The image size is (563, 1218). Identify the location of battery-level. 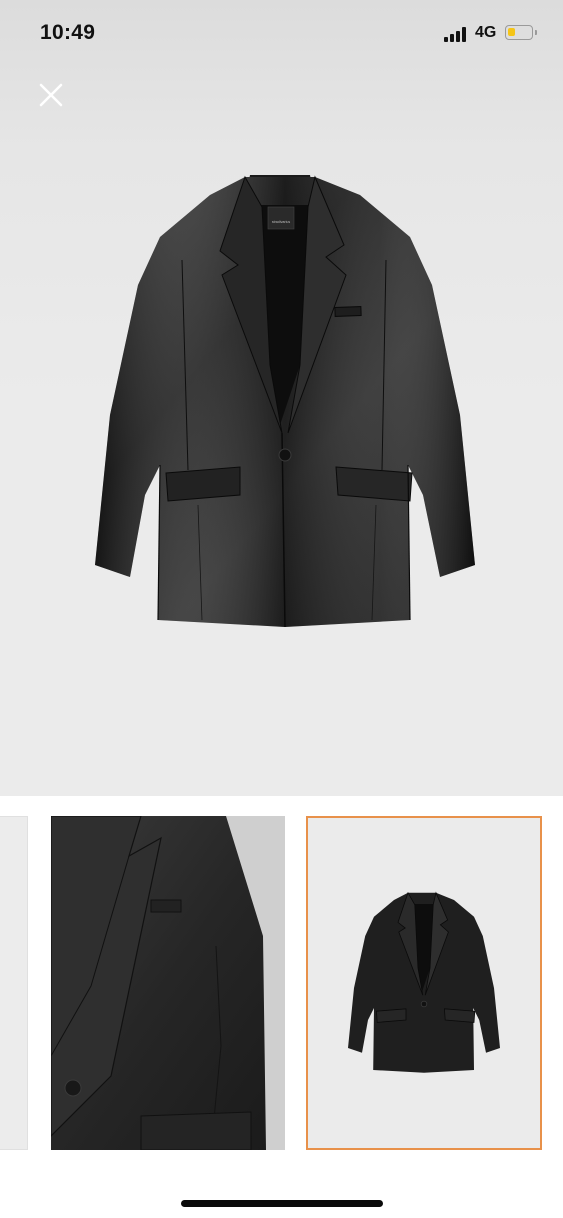
(511, 32).